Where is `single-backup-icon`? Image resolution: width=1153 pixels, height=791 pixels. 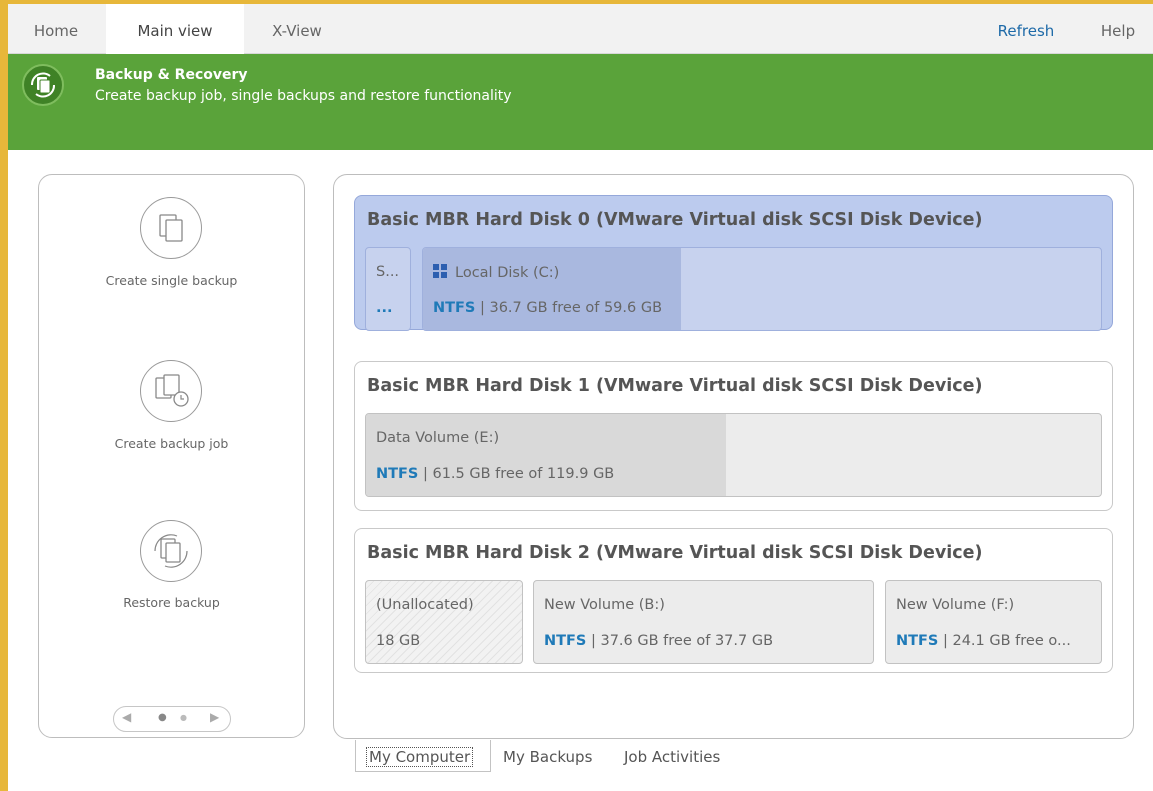 single-backup-icon is located at coordinates (171, 228).